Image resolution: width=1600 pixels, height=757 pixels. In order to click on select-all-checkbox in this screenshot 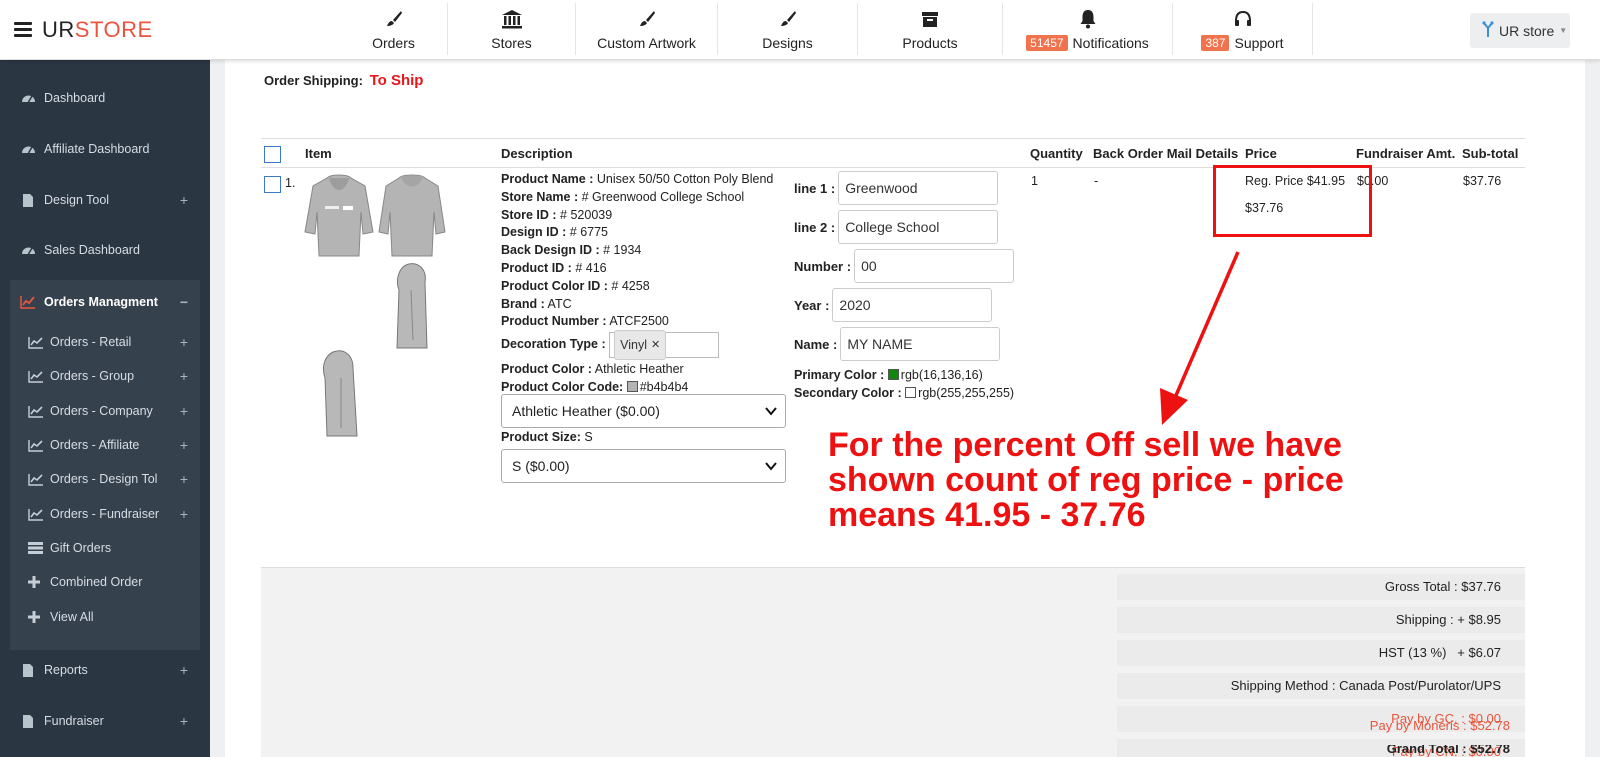, I will do `click(272, 154)`.